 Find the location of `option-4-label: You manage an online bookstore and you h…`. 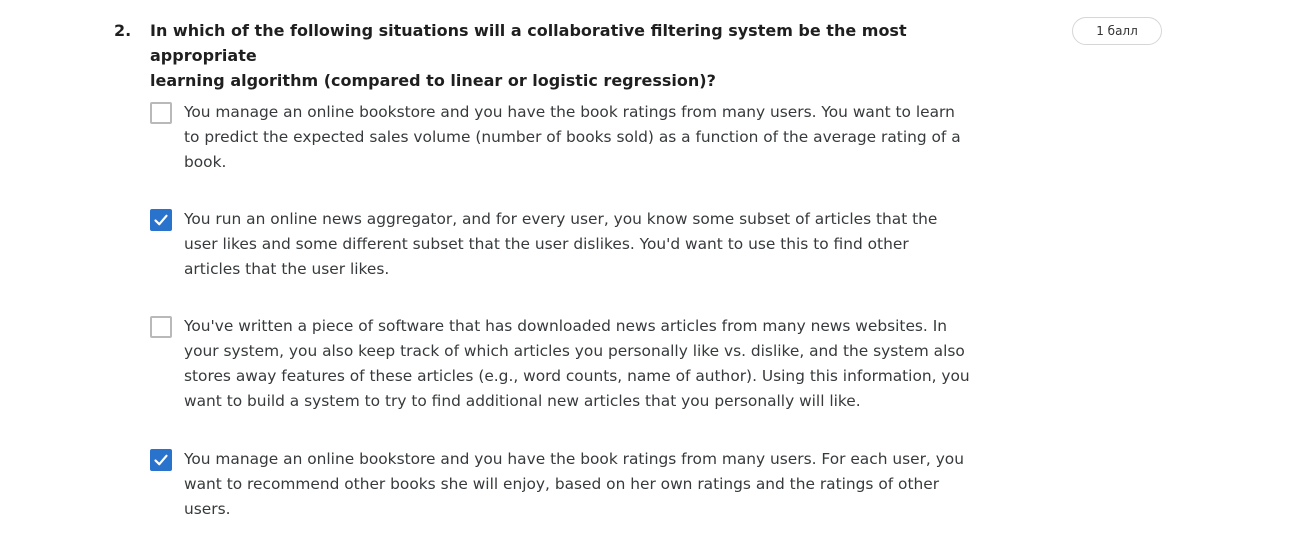

option-4-label: You manage an online bookstore and you h… is located at coordinates (584, 484).